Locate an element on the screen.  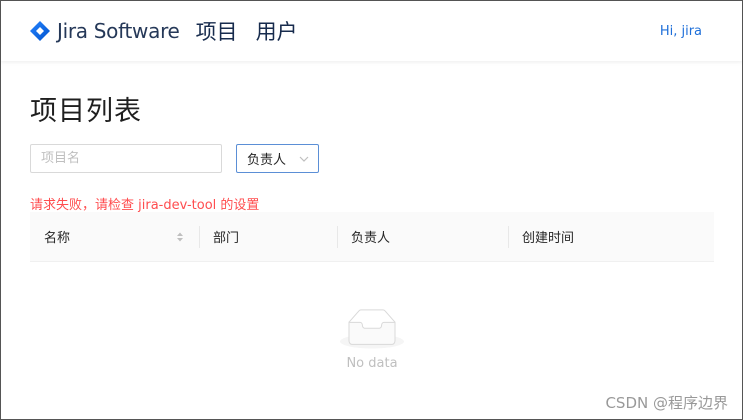
owner-select: 负责人 is located at coordinates (277, 158).